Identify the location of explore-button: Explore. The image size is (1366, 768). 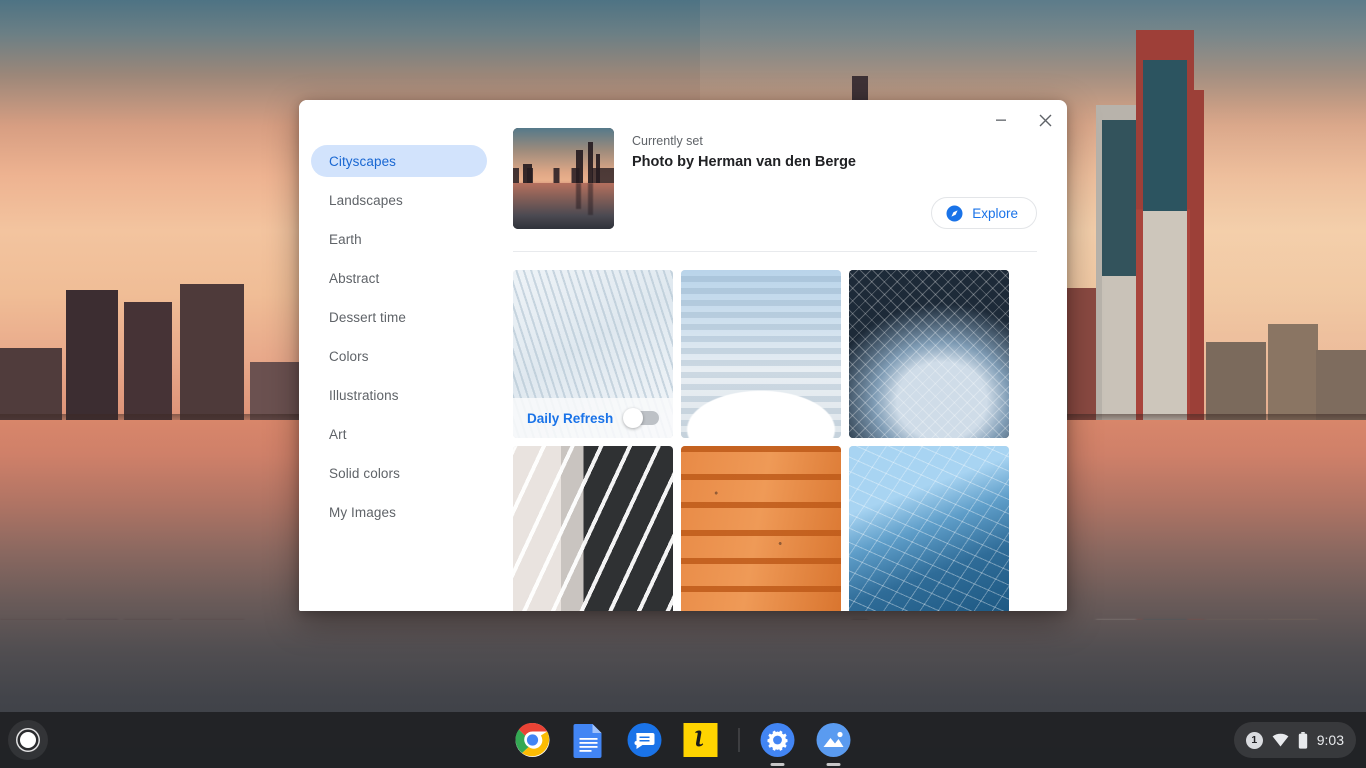
(984, 213).